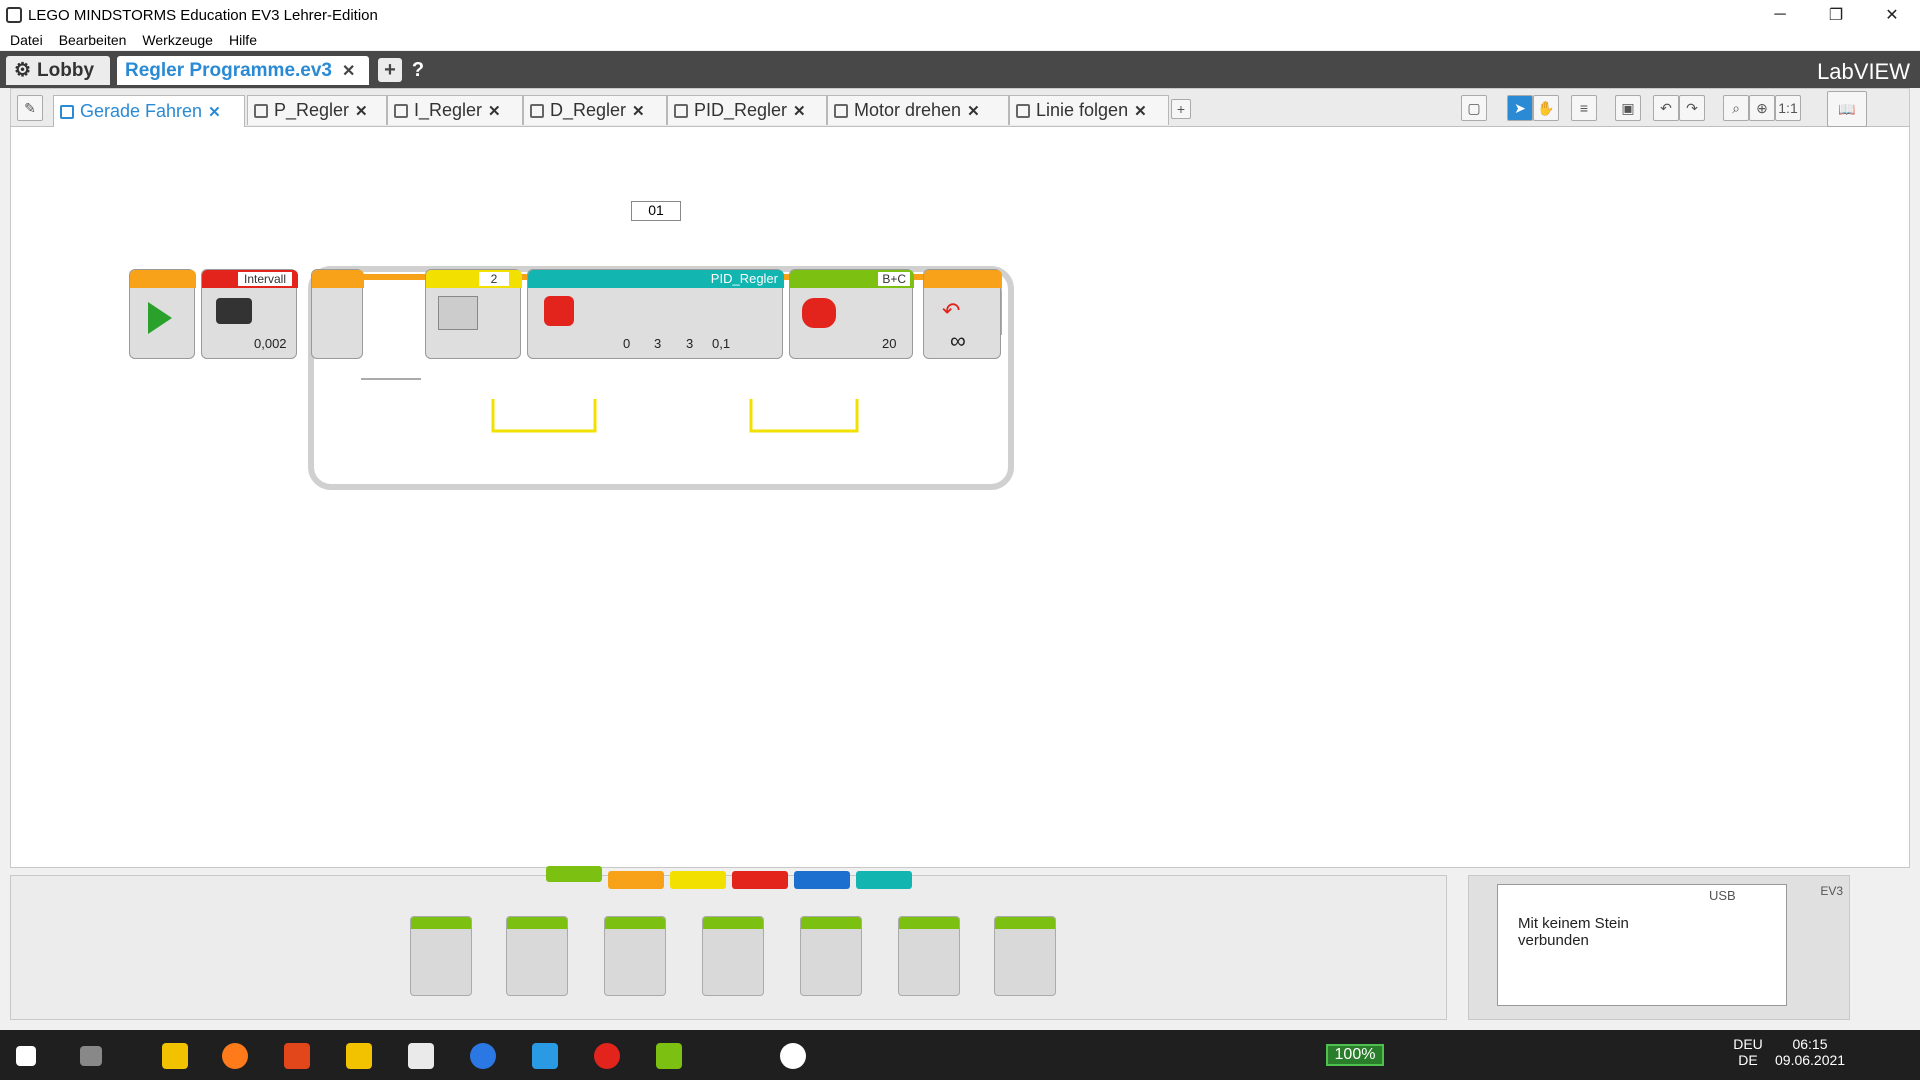  What do you see at coordinates (537, 956) in the screenshot?
I see `large-motor-block` at bounding box center [537, 956].